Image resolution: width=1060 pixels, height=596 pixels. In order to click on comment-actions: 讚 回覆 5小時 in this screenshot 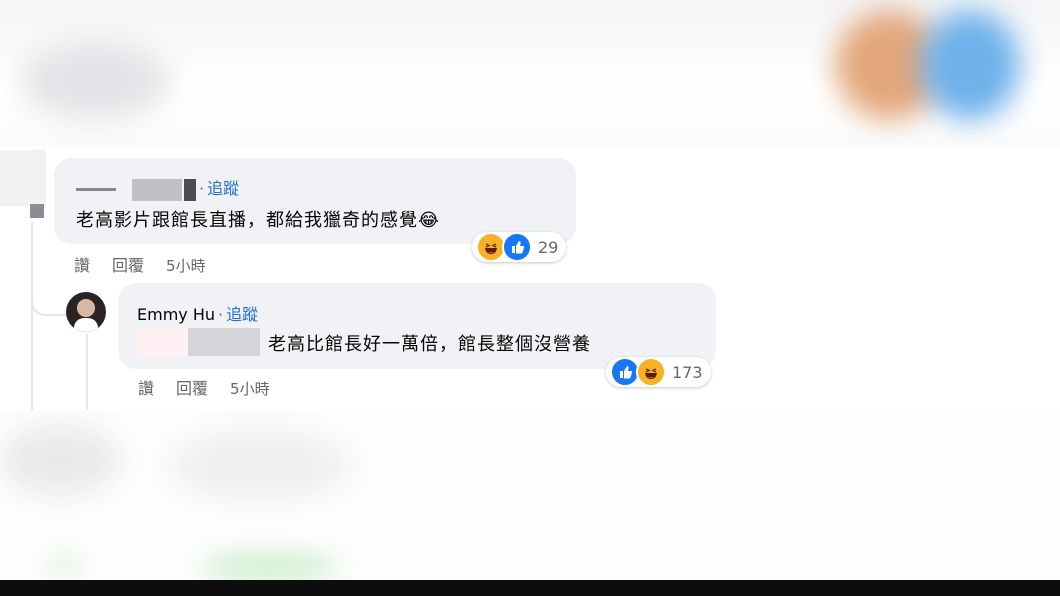, I will do `click(151, 264)`.